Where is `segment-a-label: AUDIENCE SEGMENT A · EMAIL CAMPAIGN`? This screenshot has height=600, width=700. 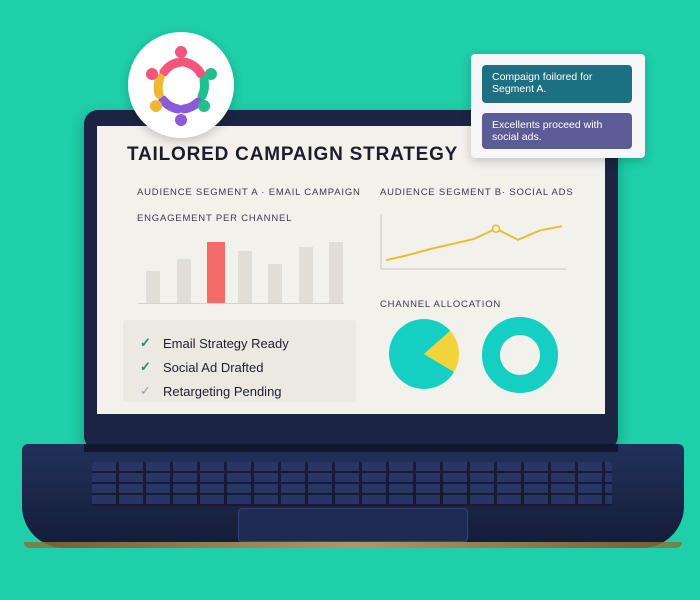 segment-a-label: AUDIENCE SEGMENT A · EMAIL CAMPAIGN is located at coordinates (249, 192).